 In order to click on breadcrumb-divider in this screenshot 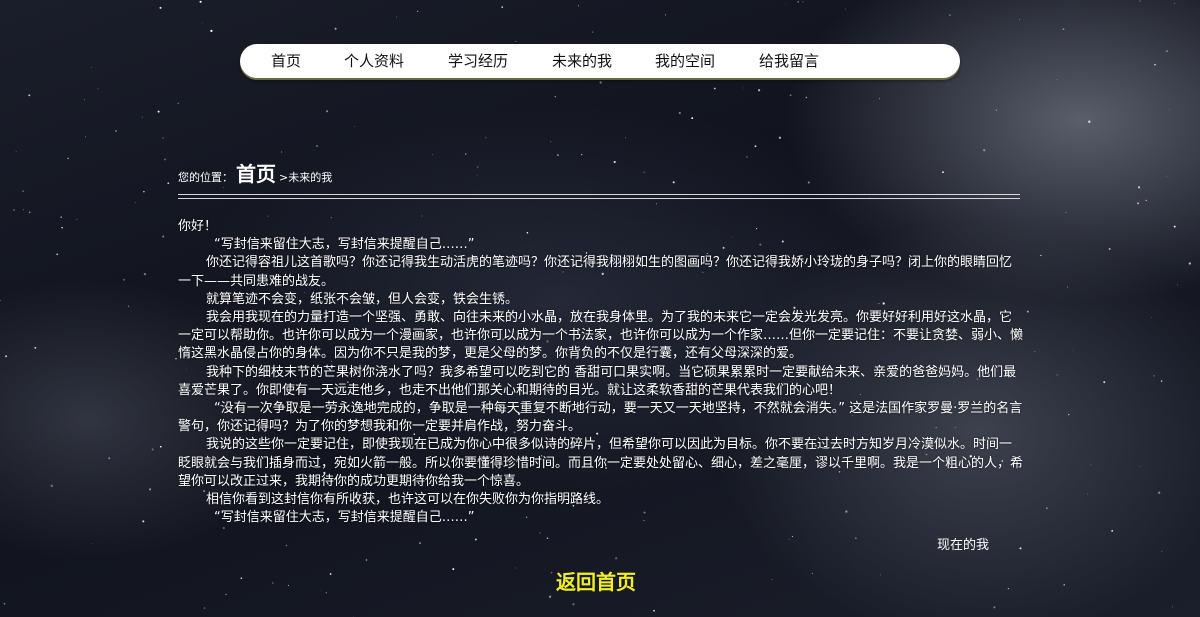, I will do `click(599, 196)`.